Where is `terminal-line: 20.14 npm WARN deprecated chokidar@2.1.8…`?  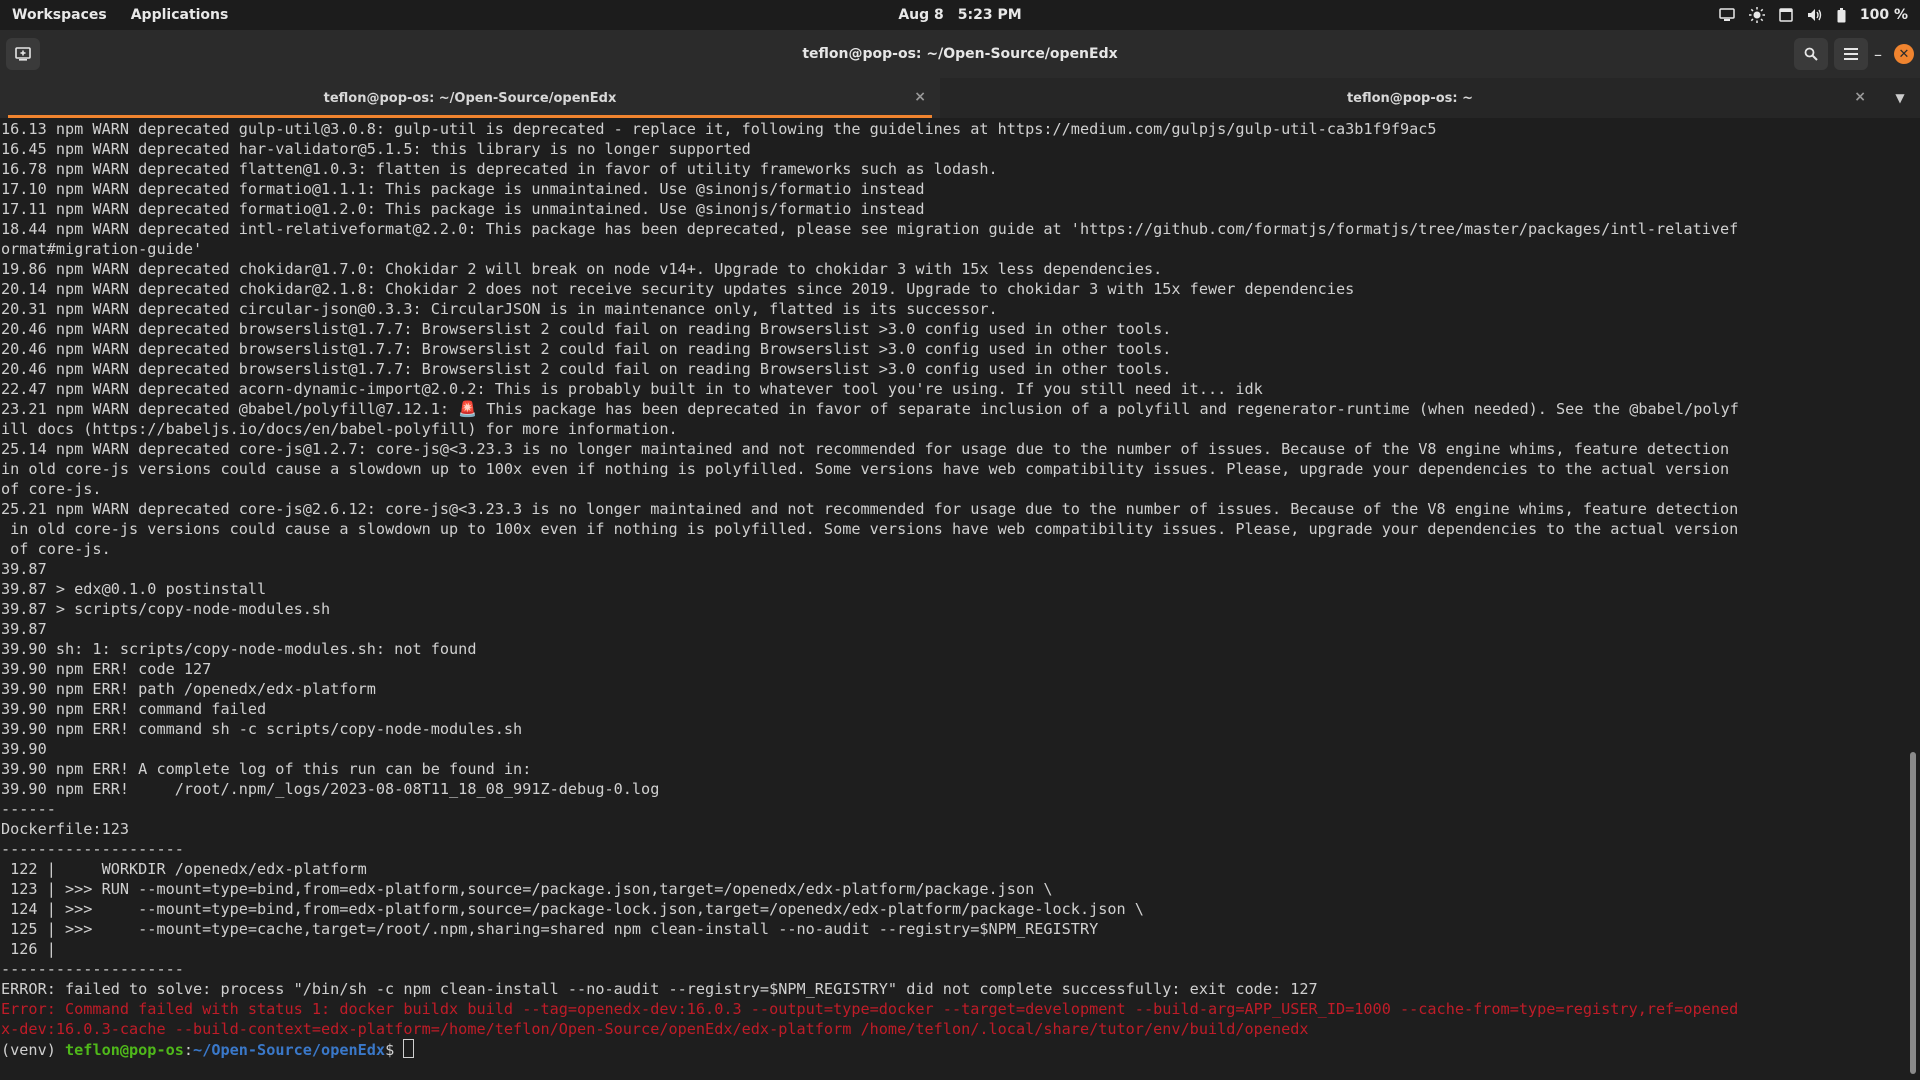
terminal-line: 20.14 npm WARN deprecated chokidar@2.1.8… is located at coordinates (678, 289).